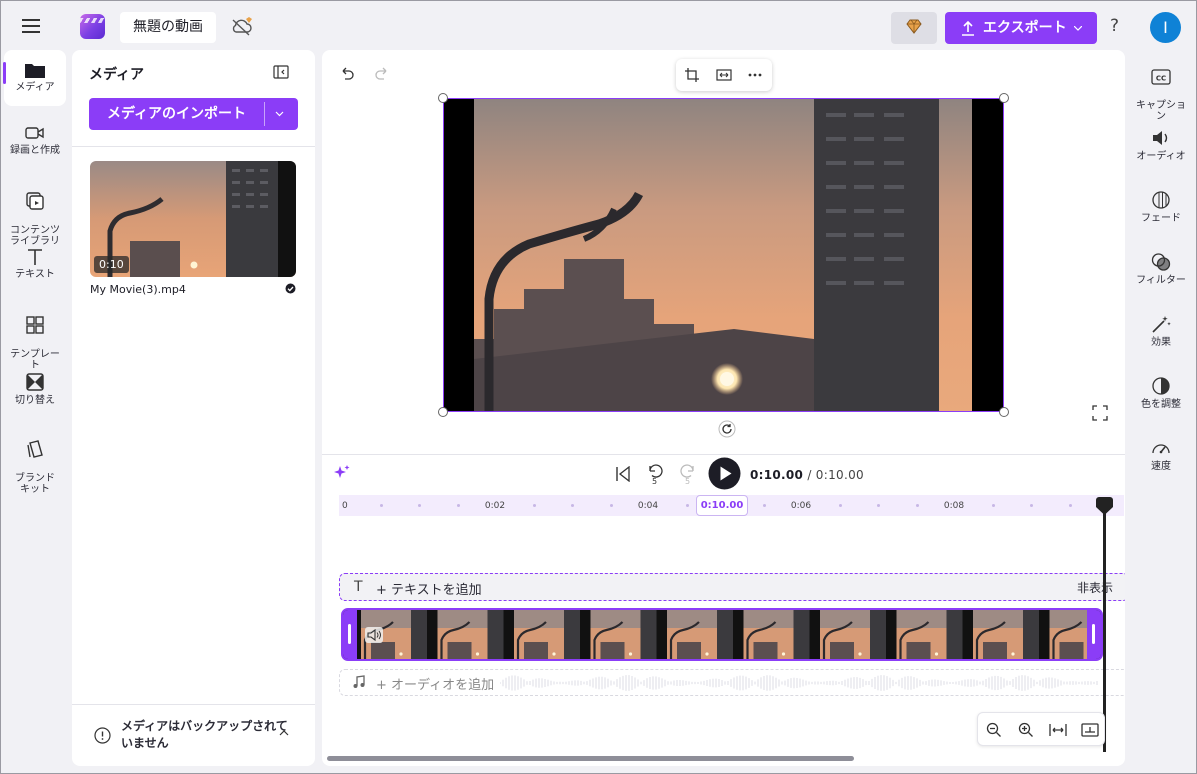 This screenshot has width=1197, height=774. Describe the element at coordinates (1161, 386) in the screenshot. I see `color-adjust-icon` at that location.